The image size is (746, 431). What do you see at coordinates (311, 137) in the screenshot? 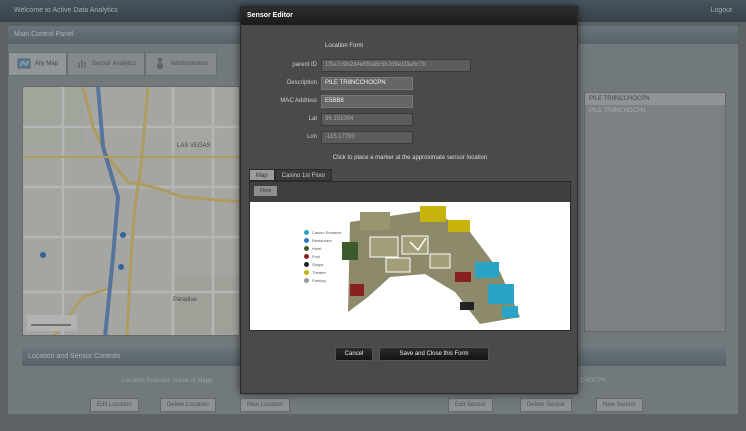
I see `lon-label: Lon` at bounding box center [311, 137].